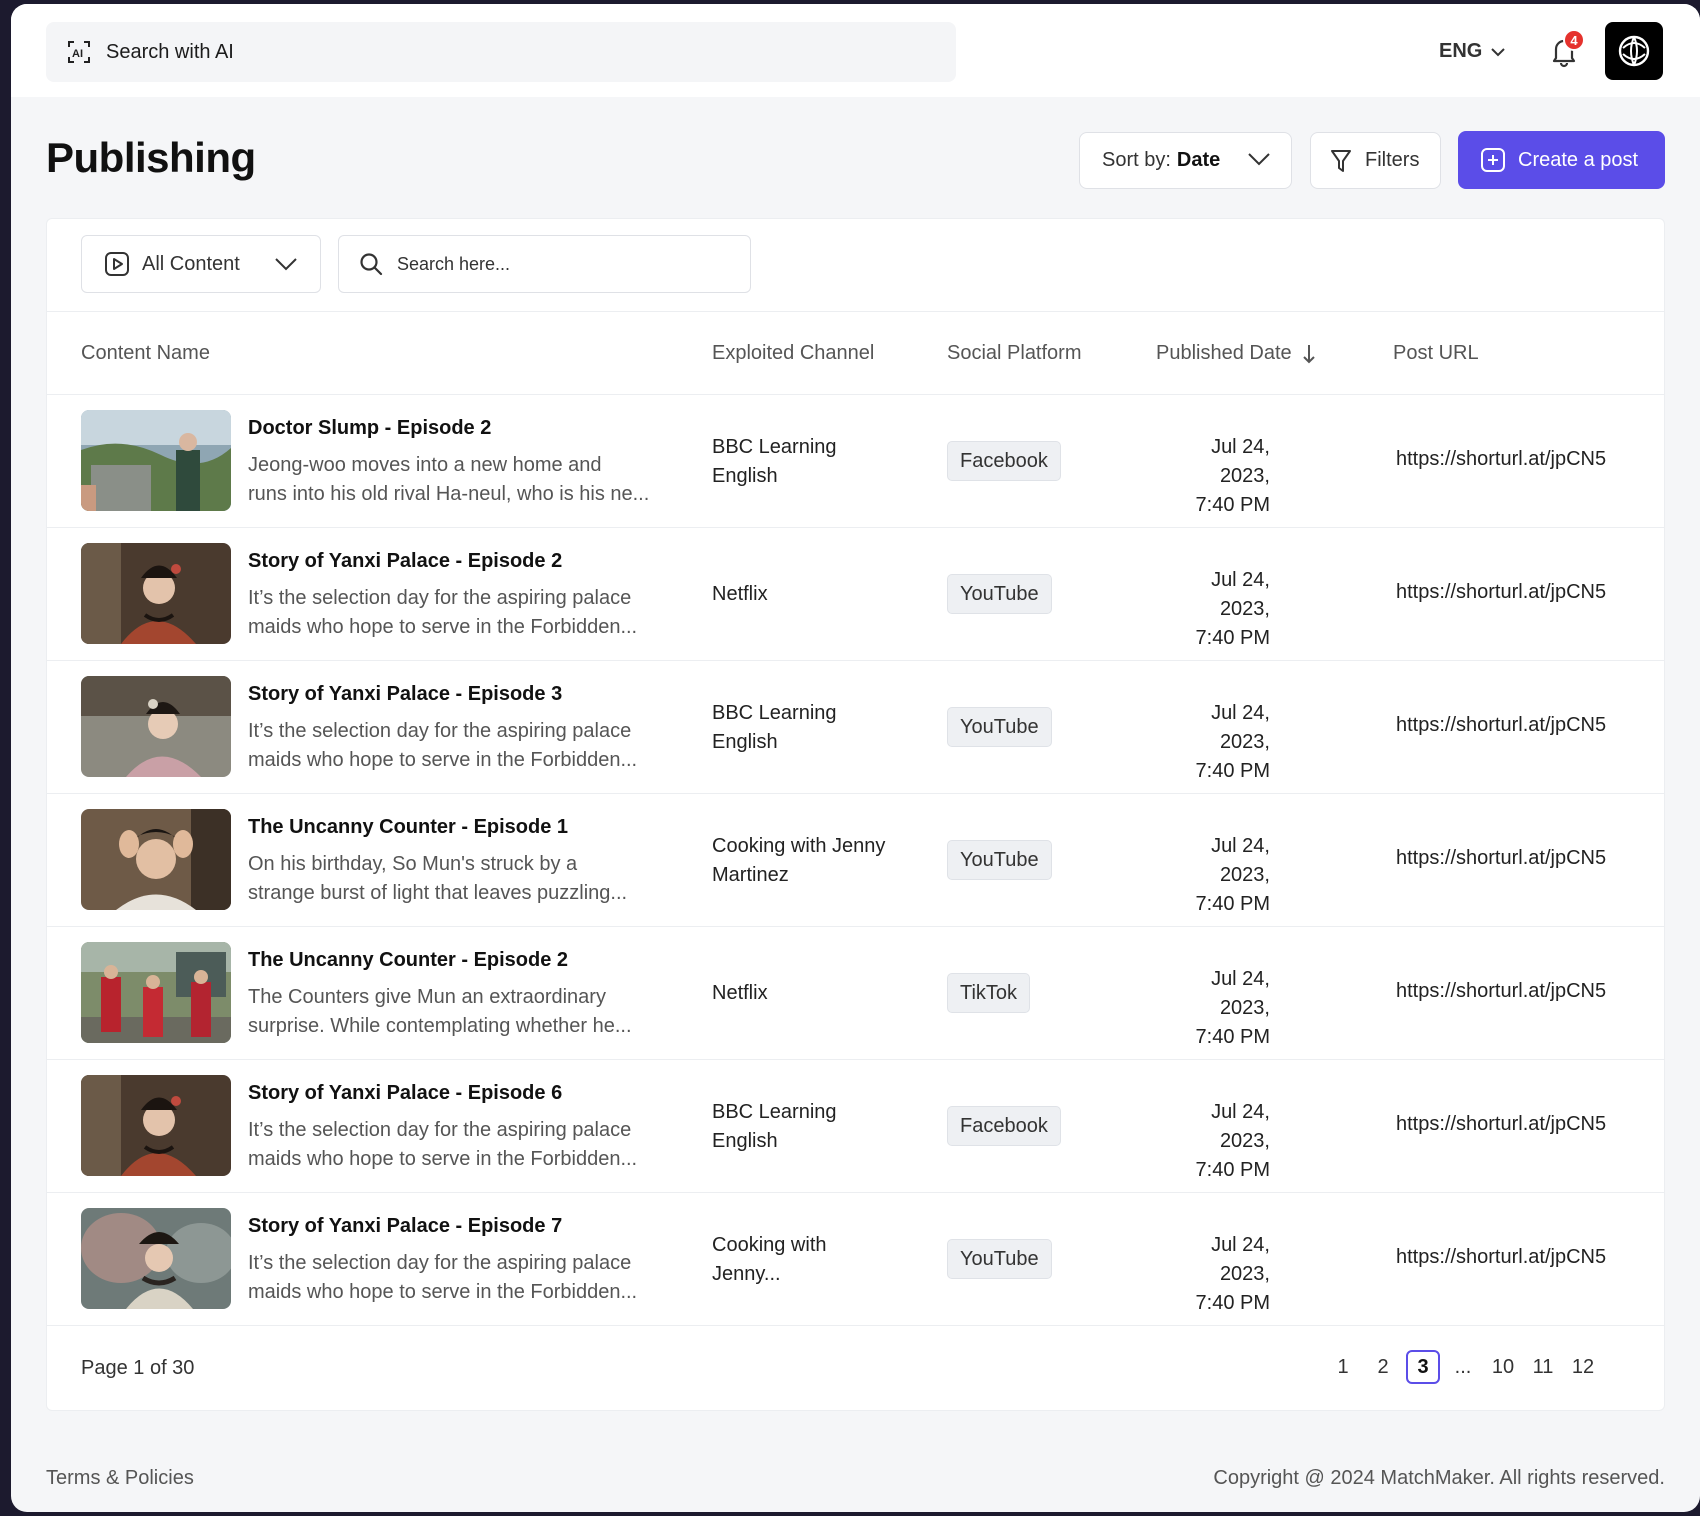  Describe the element at coordinates (1461, 51) in the screenshot. I see `language-label: ENG` at that location.